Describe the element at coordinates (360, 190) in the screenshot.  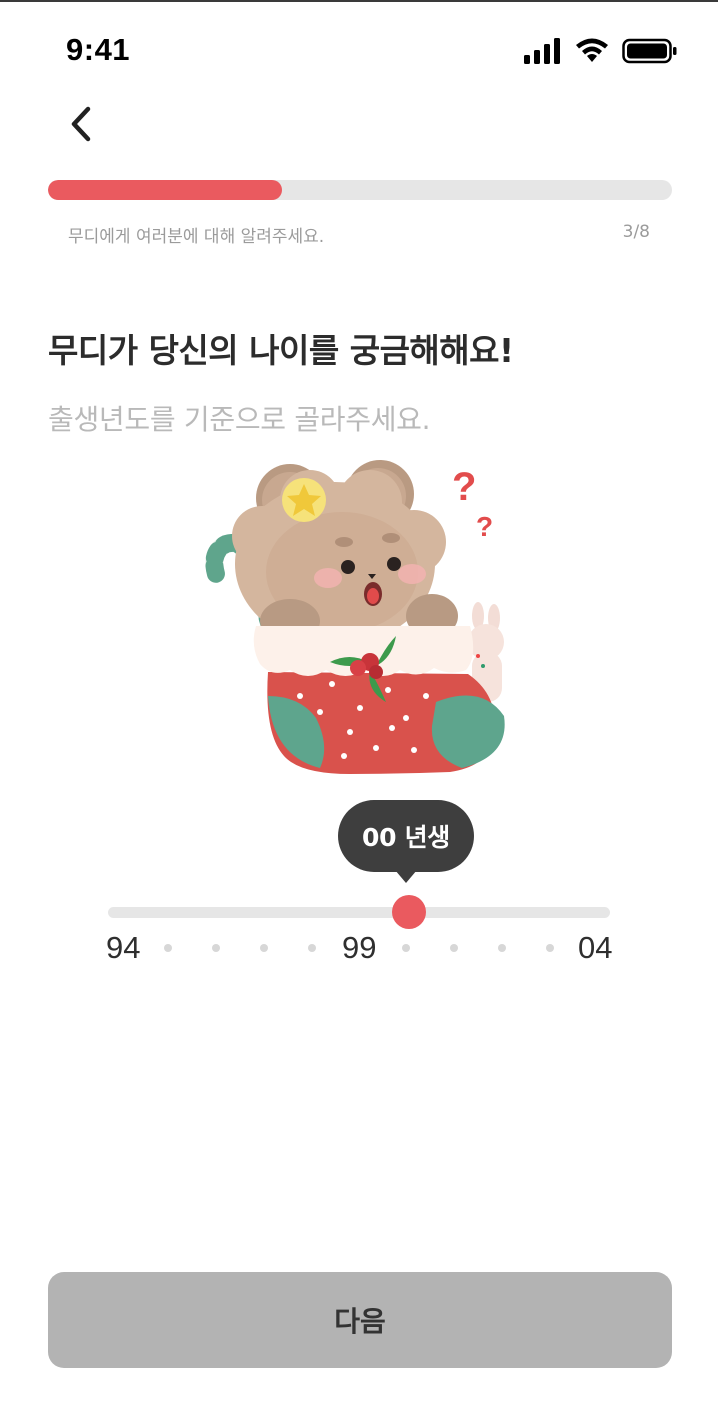
I see `progress-bar` at that location.